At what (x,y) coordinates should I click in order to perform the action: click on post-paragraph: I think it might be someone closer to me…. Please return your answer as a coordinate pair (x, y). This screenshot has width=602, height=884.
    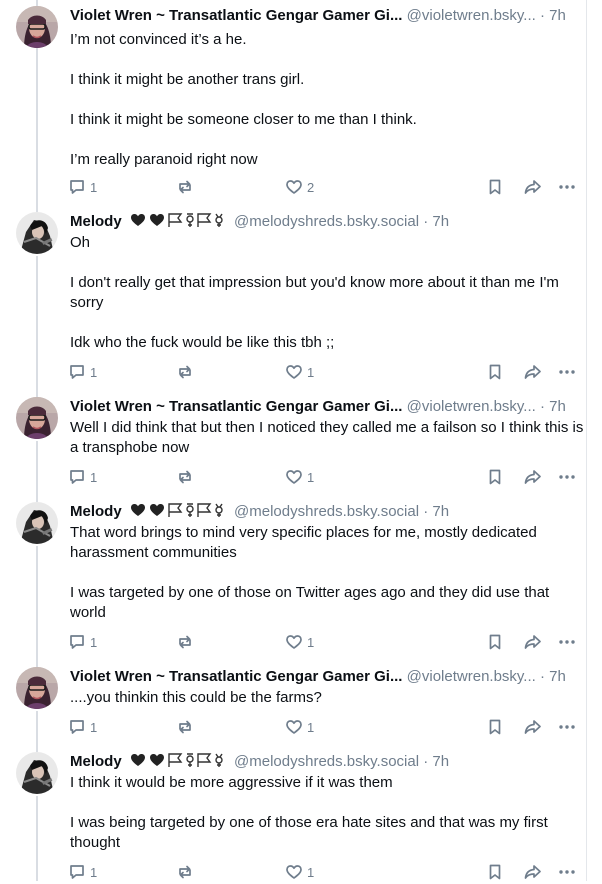
    Looking at the image, I should click on (243, 119).